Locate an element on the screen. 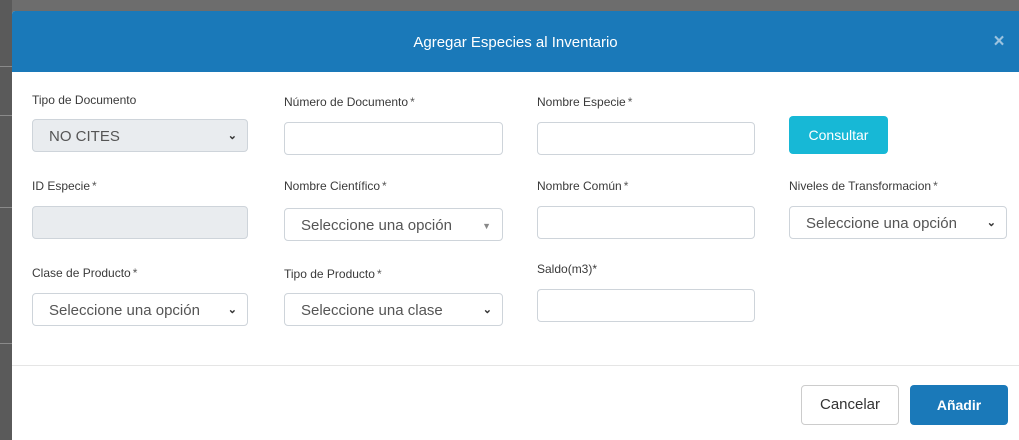 This screenshot has height=440, width=1019. numero-documento-label: Número de Documento * is located at coordinates (349, 102).